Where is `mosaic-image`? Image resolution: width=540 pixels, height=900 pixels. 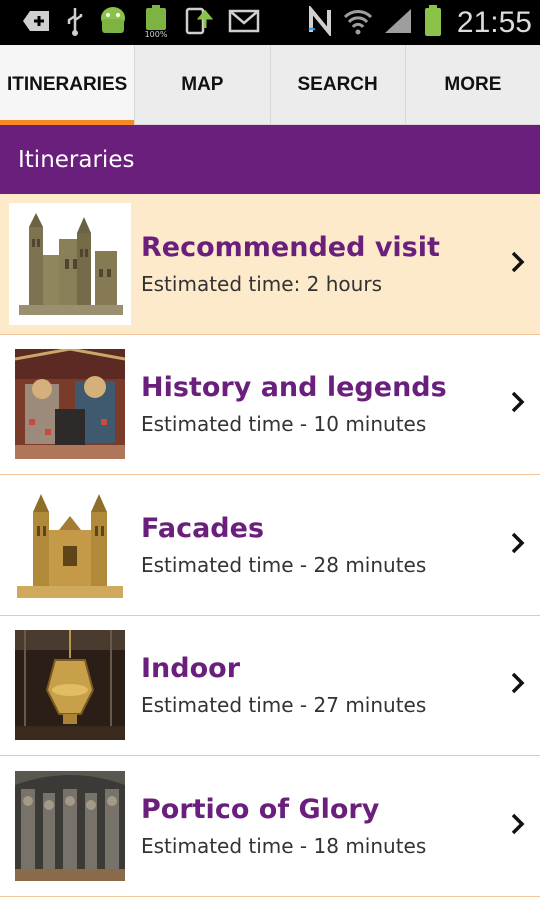
mosaic-image is located at coordinates (70, 404).